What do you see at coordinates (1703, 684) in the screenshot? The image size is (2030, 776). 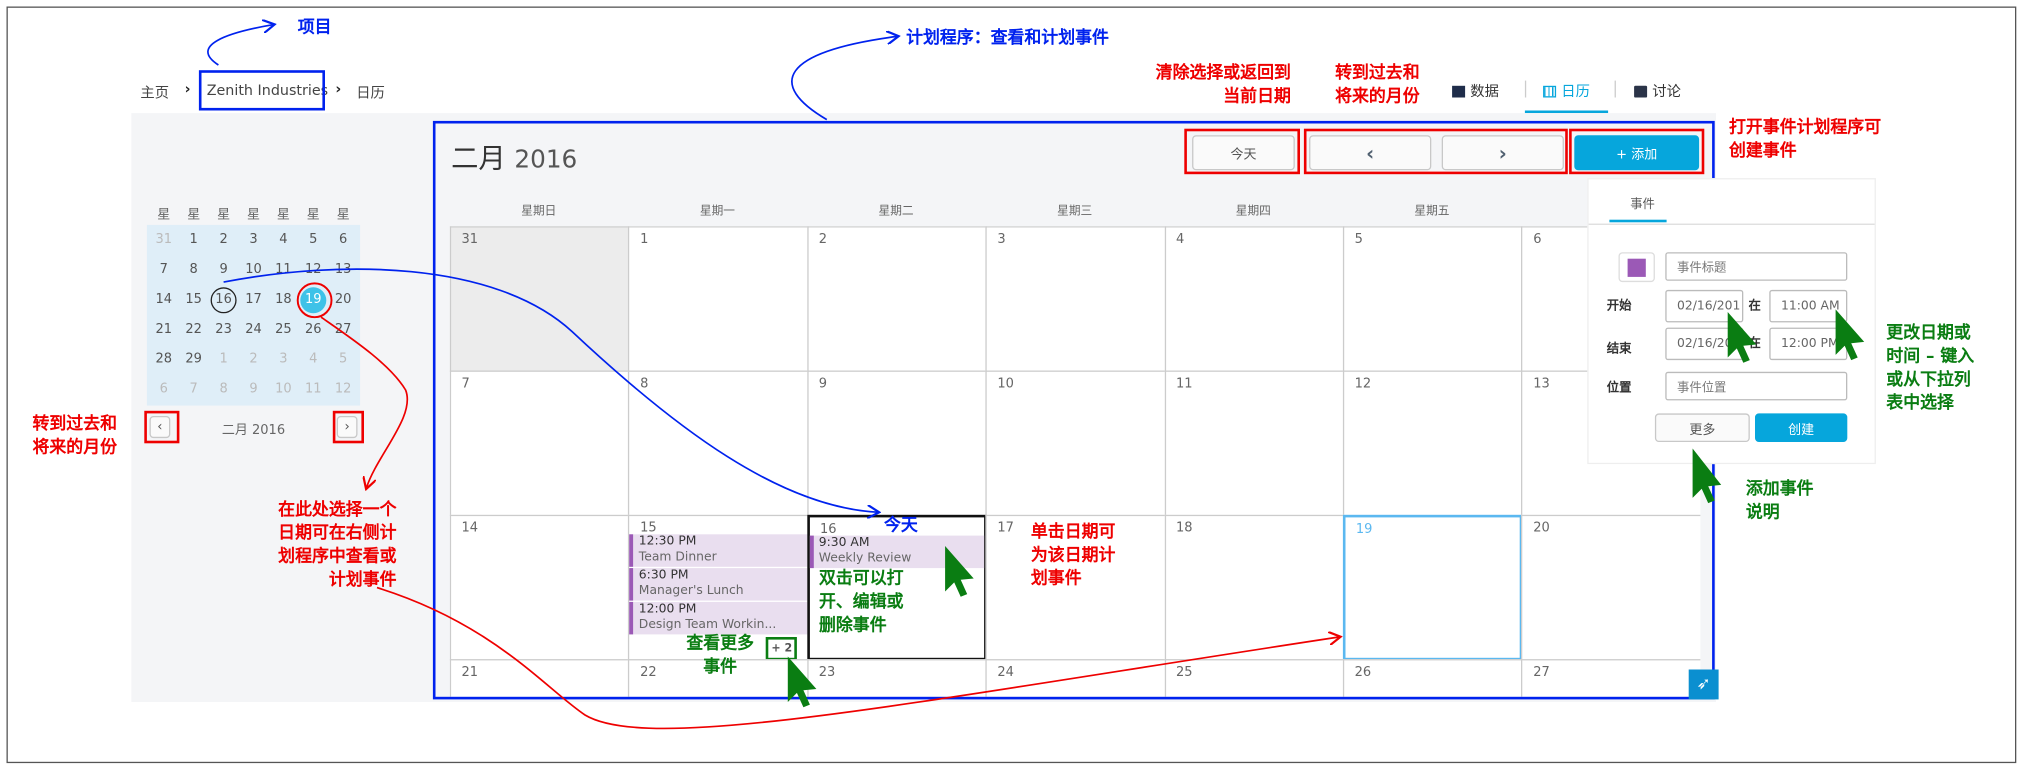 I see `help-logo-icon: ➶` at bounding box center [1703, 684].